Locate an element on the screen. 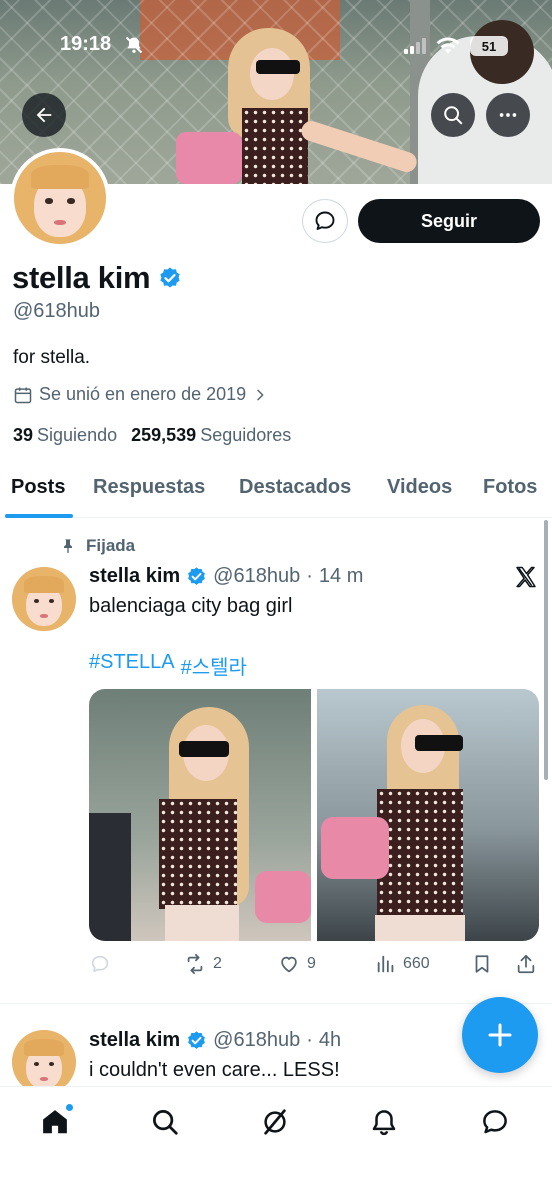 The width and height of the screenshot is (552, 1200). retweet-button: 2 is located at coordinates (202, 964).